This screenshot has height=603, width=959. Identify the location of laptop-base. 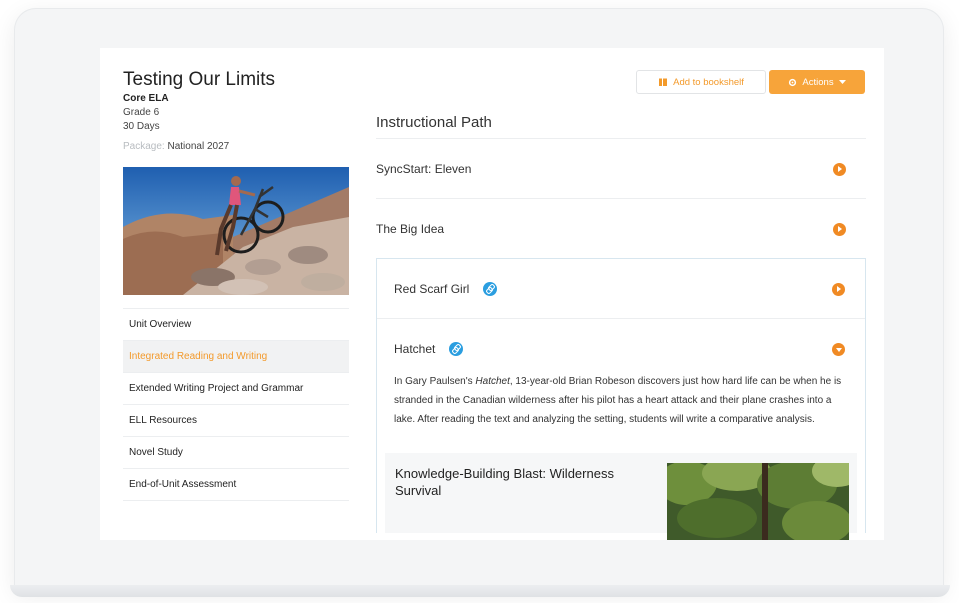
(480, 591).